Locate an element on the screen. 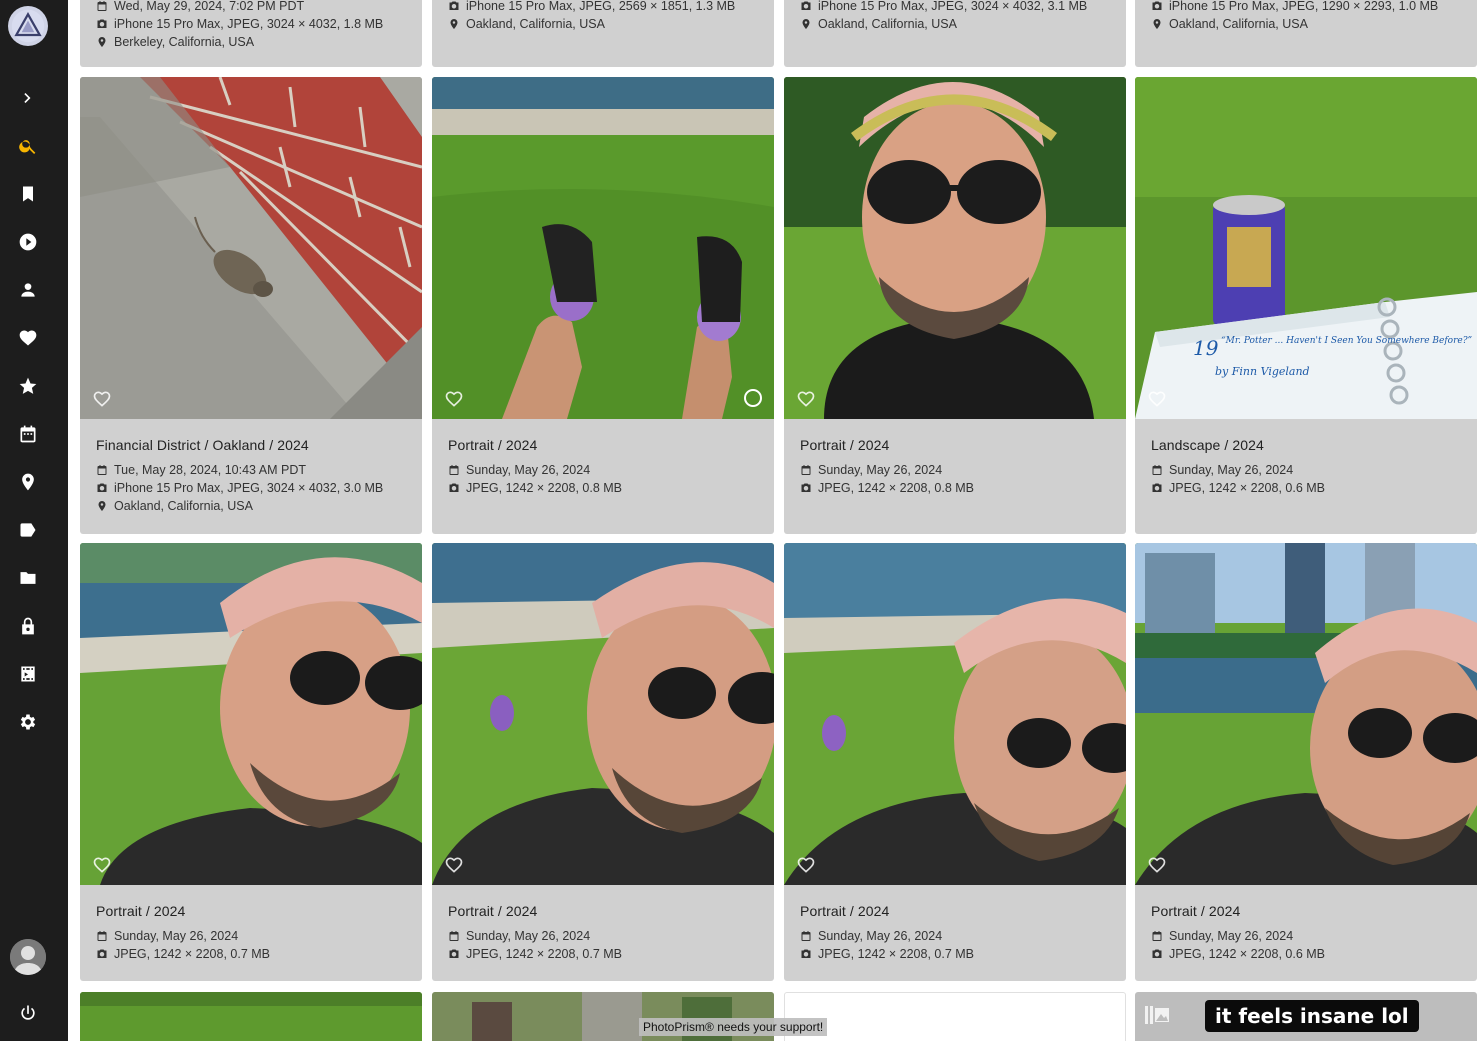  power-icon is located at coordinates (28, 1013).